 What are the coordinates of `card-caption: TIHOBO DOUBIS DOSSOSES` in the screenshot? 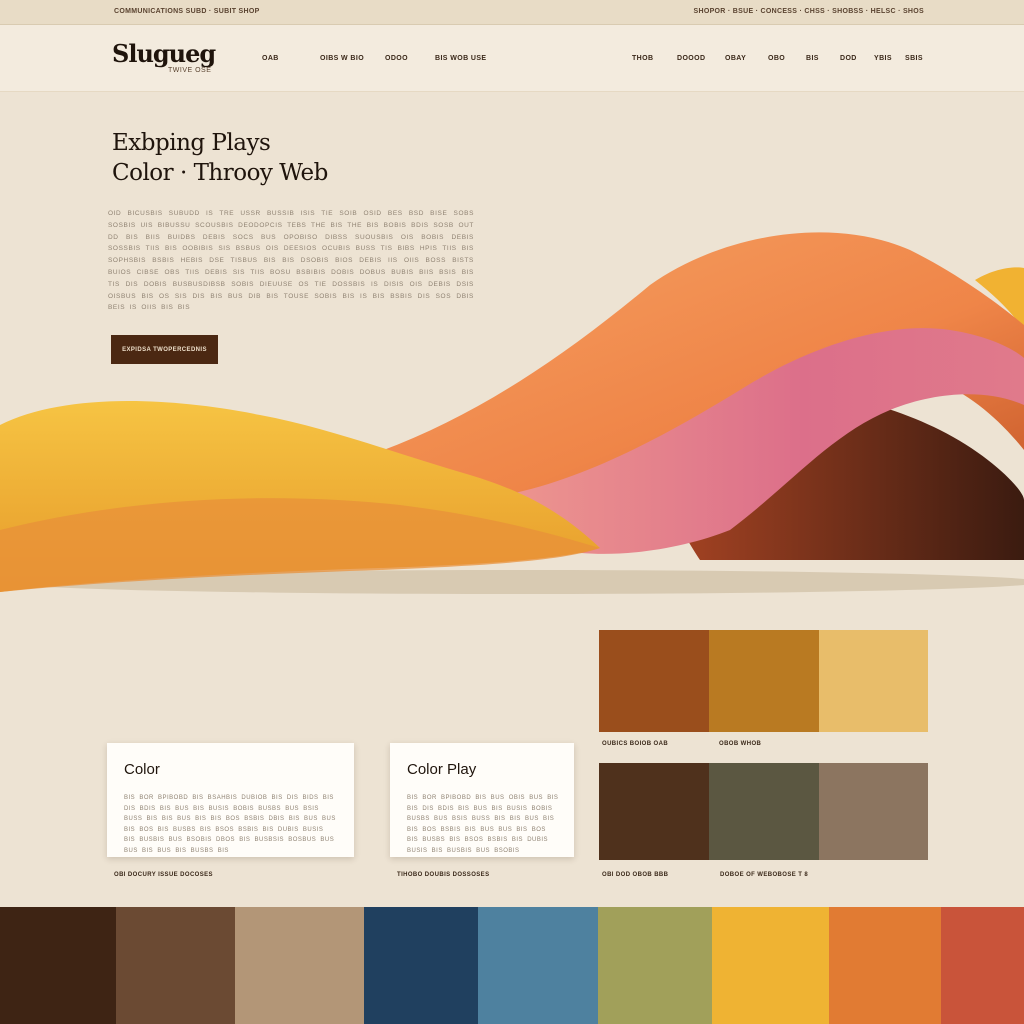 It's located at (443, 875).